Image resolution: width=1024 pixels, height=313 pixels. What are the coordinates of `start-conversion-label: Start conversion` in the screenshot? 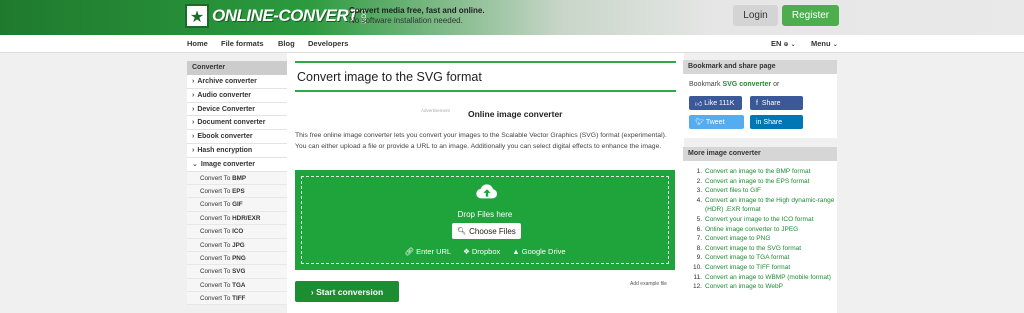 It's located at (350, 291).